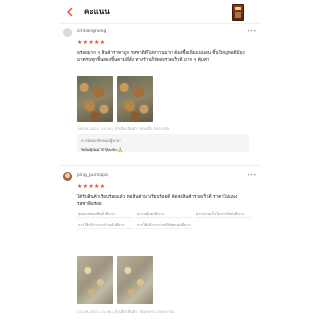 This screenshot has width=320, height=320. What do you see at coordinates (238, 12) in the screenshot?
I see `product-thumbnail` at bounding box center [238, 12].